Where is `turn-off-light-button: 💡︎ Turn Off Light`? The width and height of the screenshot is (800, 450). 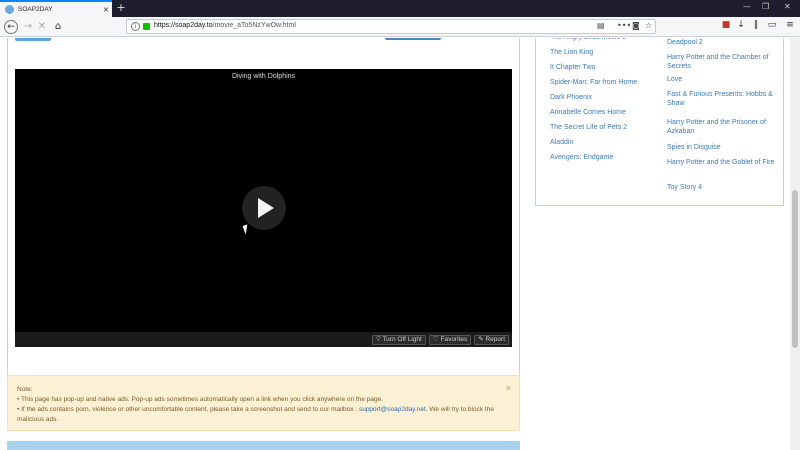
turn-off-light-button: 💡︎ Turn Off Light is located at coordinates (399, 339).